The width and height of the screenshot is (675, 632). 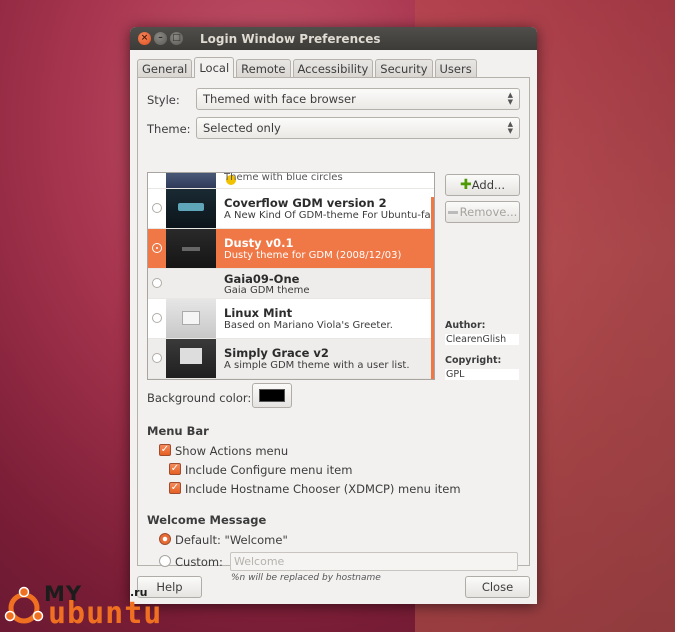 I want to click on style-value: Themed with face browser, so click(x=279, y=99).